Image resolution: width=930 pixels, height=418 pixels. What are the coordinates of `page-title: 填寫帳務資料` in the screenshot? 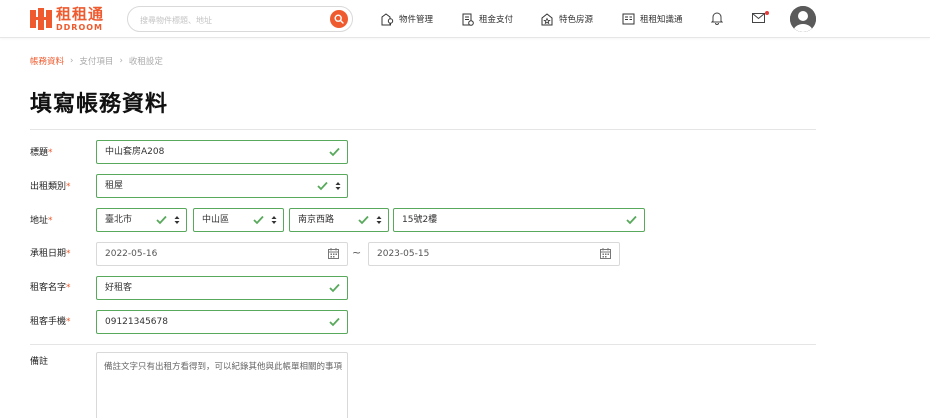 It's located at (99, 104).